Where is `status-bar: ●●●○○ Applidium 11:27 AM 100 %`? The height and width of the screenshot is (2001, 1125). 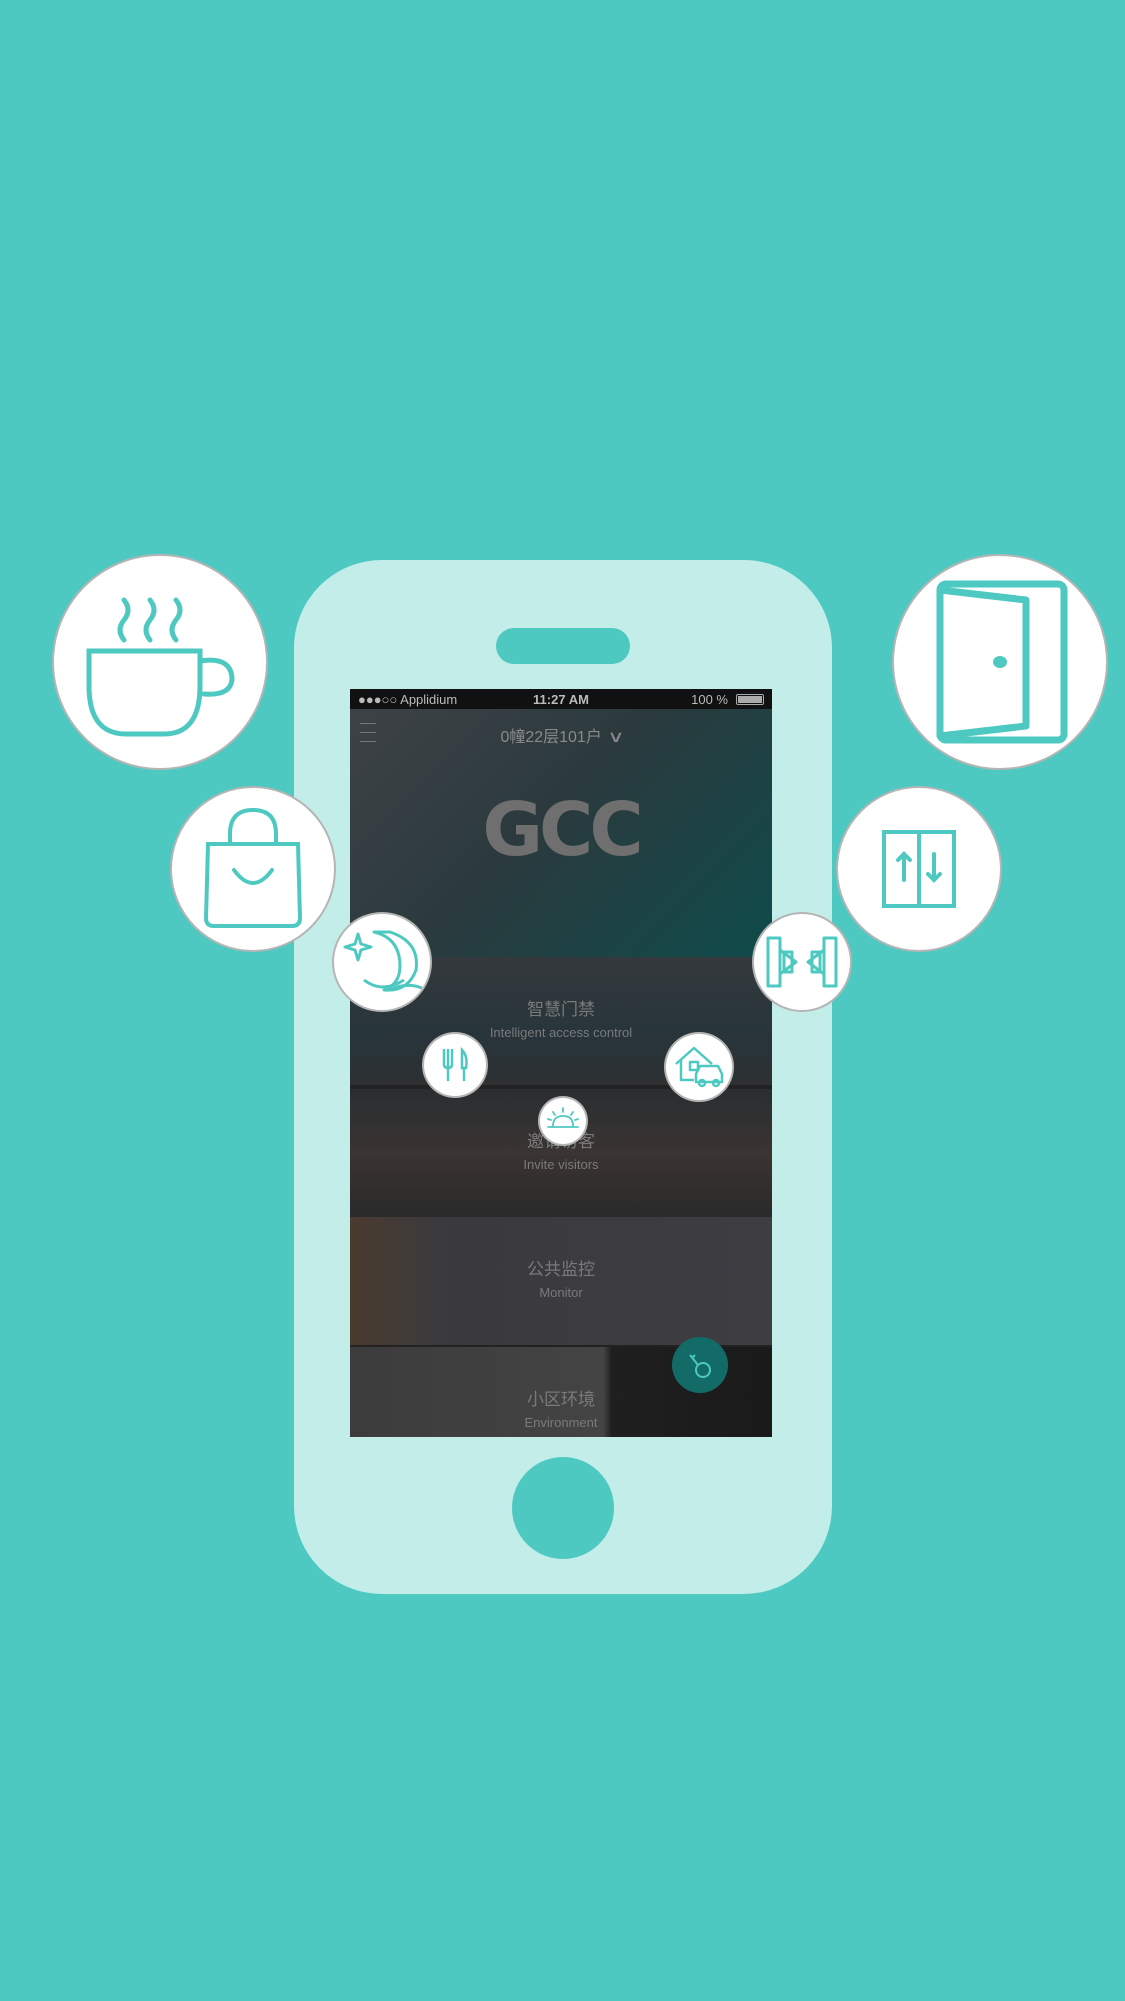
status-bar: ●●●○○ Applidium 11:27 AM 100 % is located at coordinates (561, 699).